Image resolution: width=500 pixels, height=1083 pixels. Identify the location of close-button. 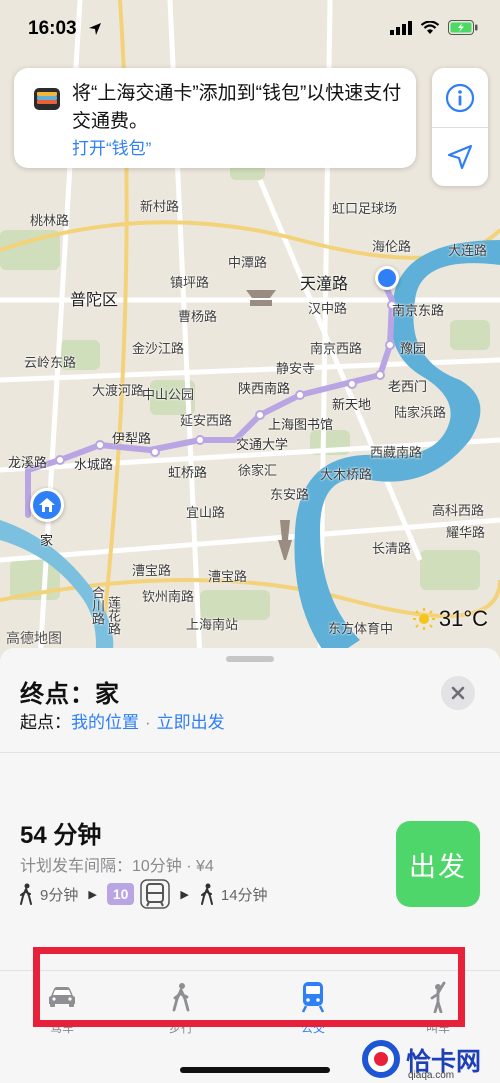
(458, 693).